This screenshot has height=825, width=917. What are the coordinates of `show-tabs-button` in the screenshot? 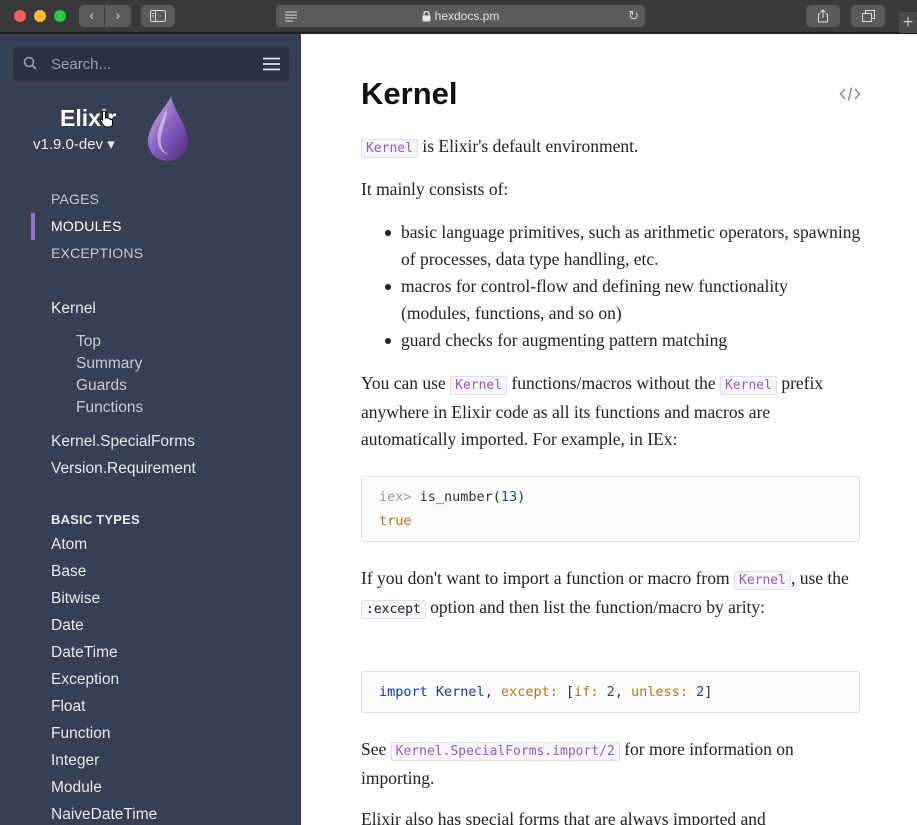 It's located at (868, 16).